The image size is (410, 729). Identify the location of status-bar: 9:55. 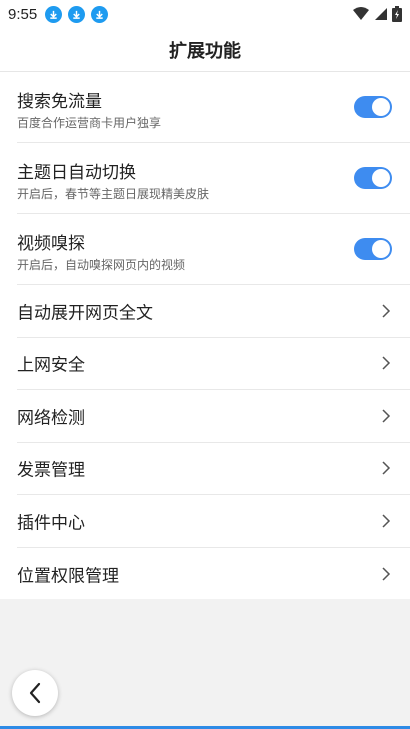
(205, 14).